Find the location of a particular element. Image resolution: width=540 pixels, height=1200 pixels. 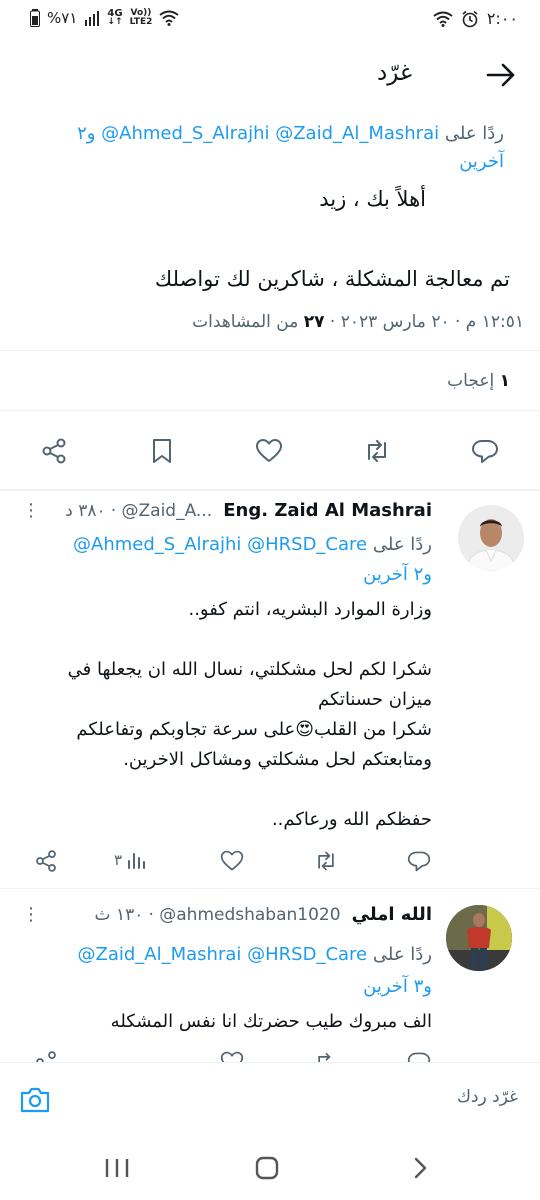

system-nav-bar is located at coordinates (270, 1168).